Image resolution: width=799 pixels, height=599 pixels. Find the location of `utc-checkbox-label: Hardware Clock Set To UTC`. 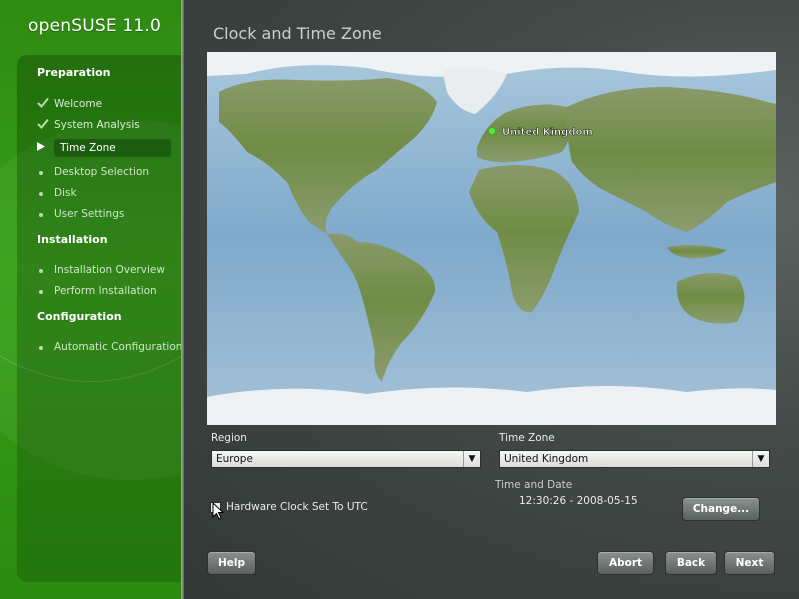

utc-checkbox-label: Hardware Clock Set To UTC is located at coordinates (297, 507).